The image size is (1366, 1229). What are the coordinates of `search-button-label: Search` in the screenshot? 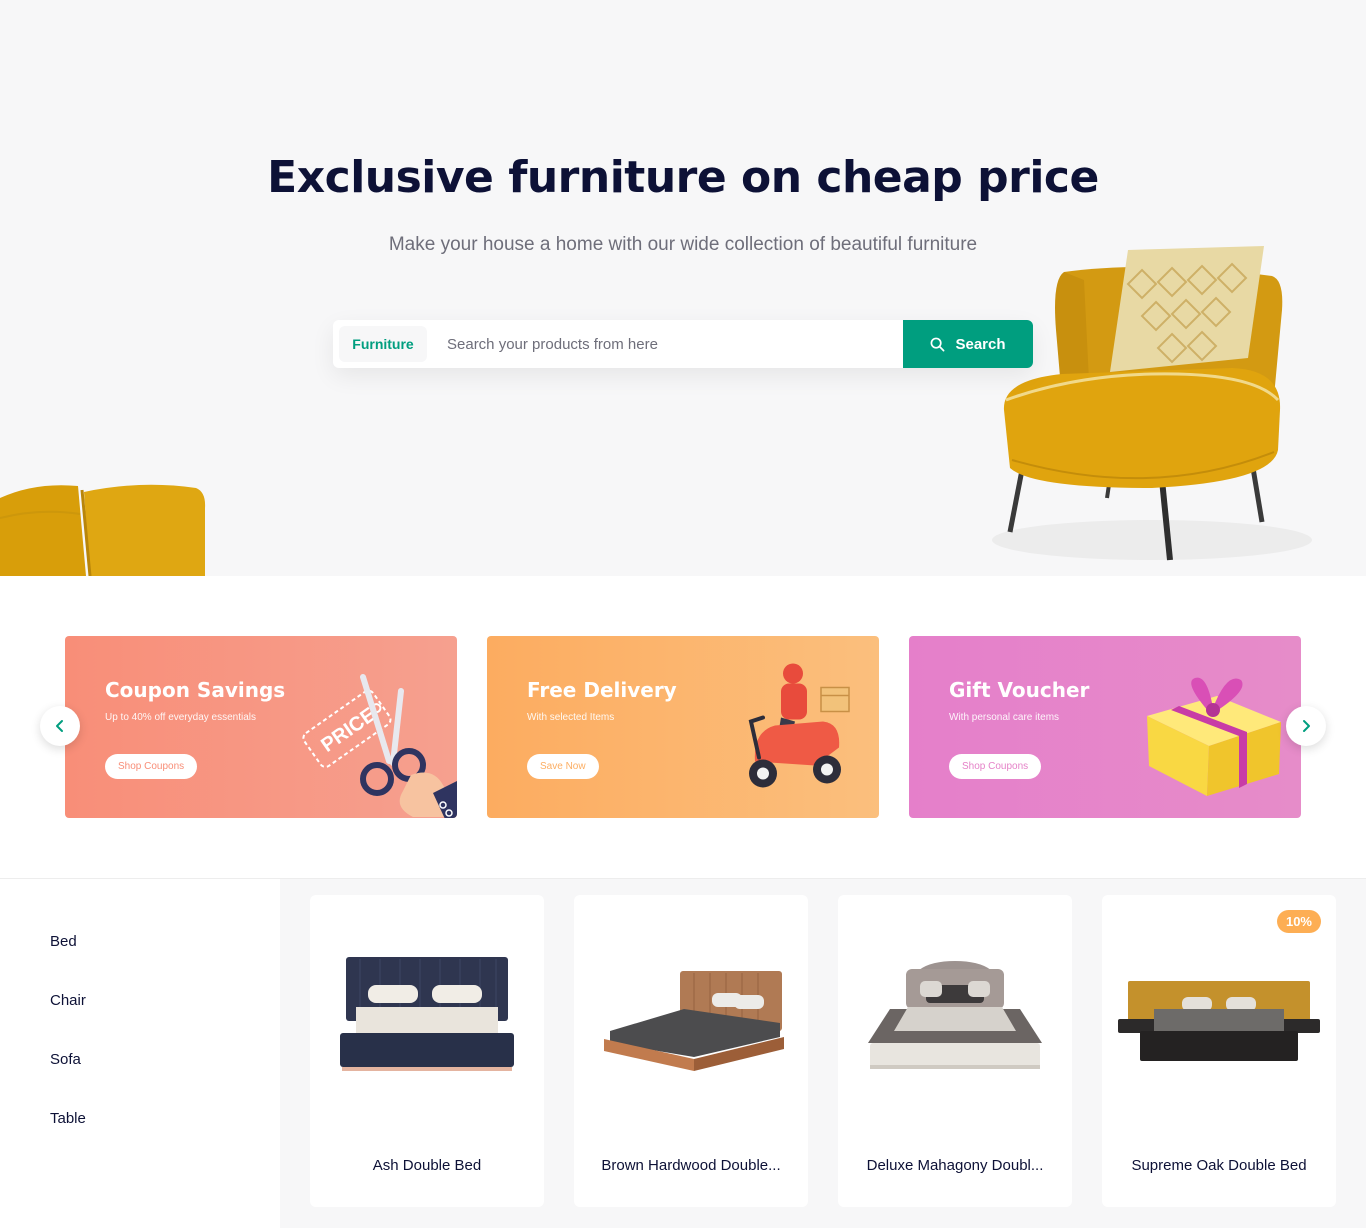 It's located at (980, 344).